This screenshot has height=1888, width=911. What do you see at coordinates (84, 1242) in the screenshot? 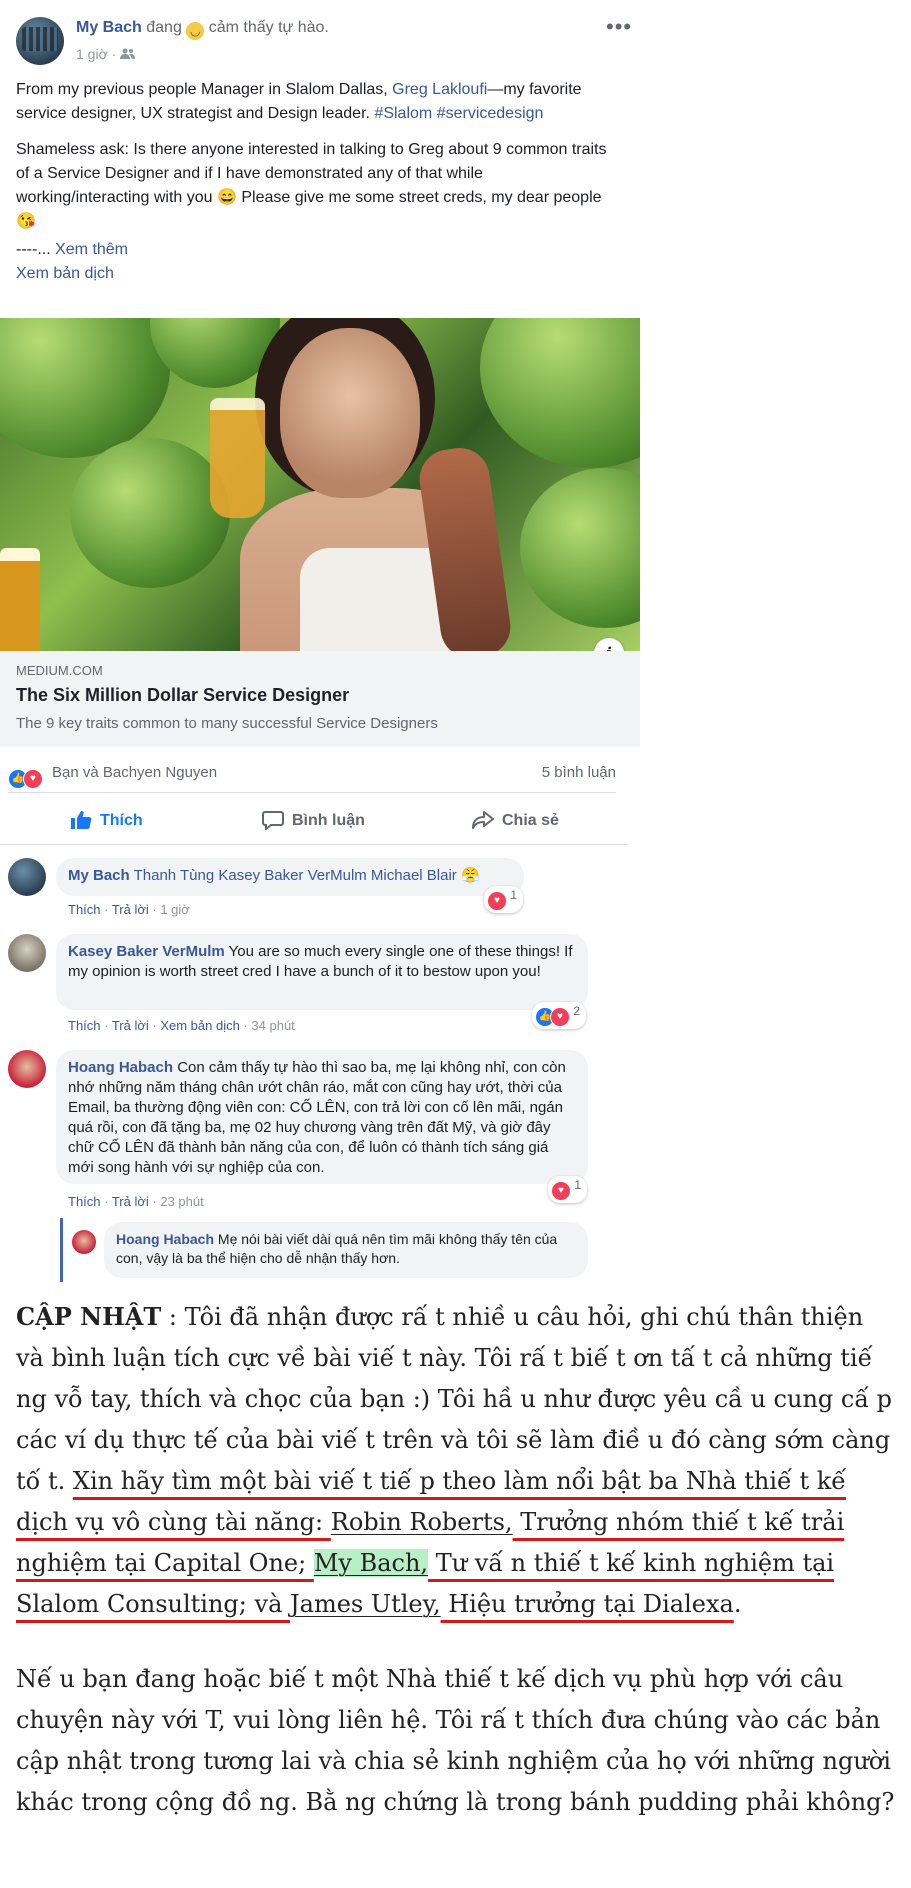
I see `reply-avatar` at bounding box center [84, 1242].